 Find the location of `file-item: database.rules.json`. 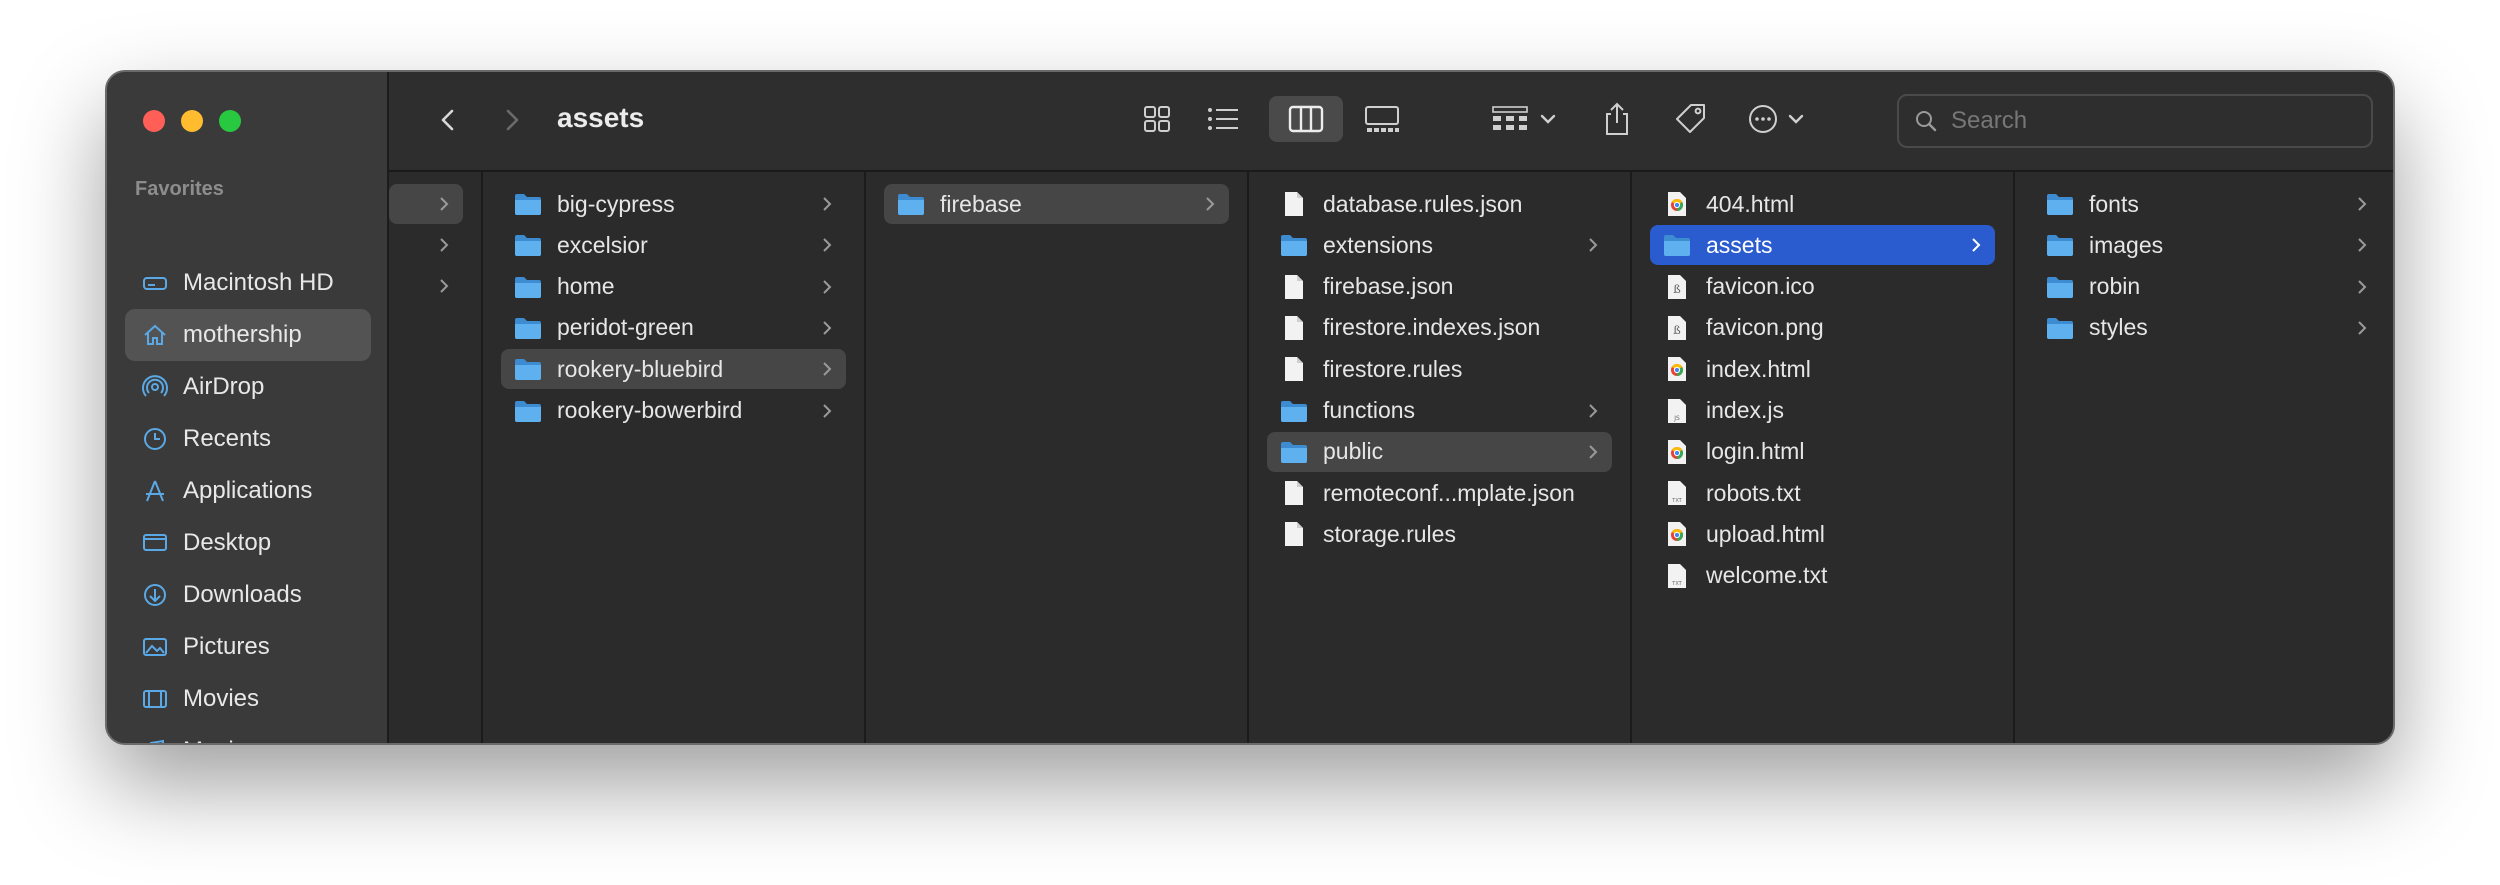

file-item: database.rules.json is located at coordinates (1439, 204).